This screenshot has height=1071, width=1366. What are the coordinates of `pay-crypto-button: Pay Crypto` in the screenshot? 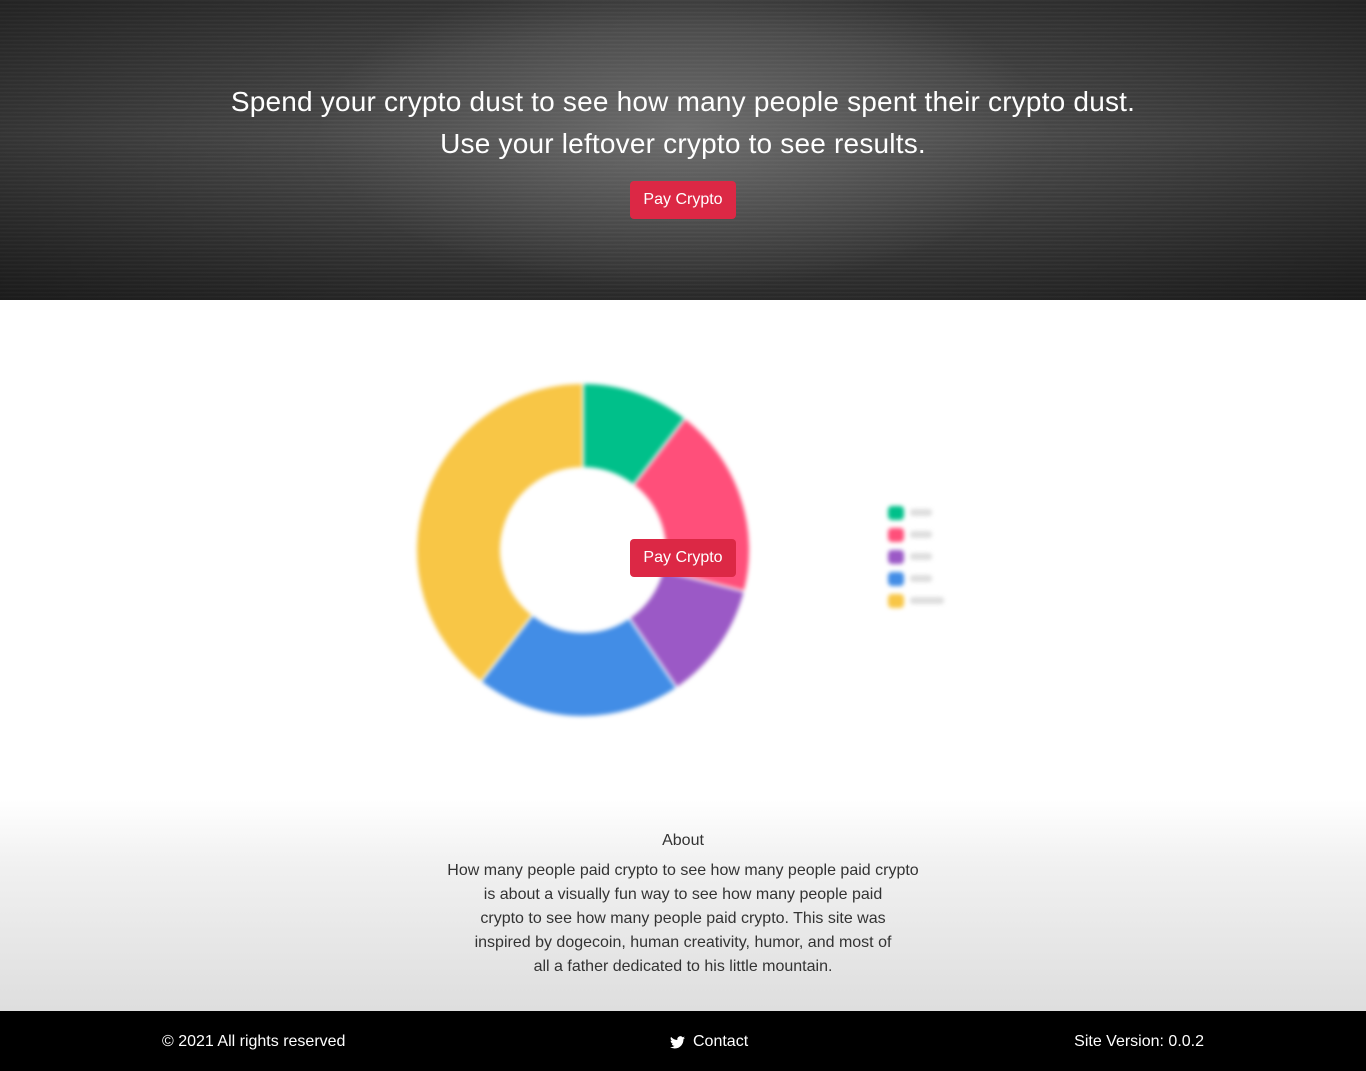 It's located at (683, 200).